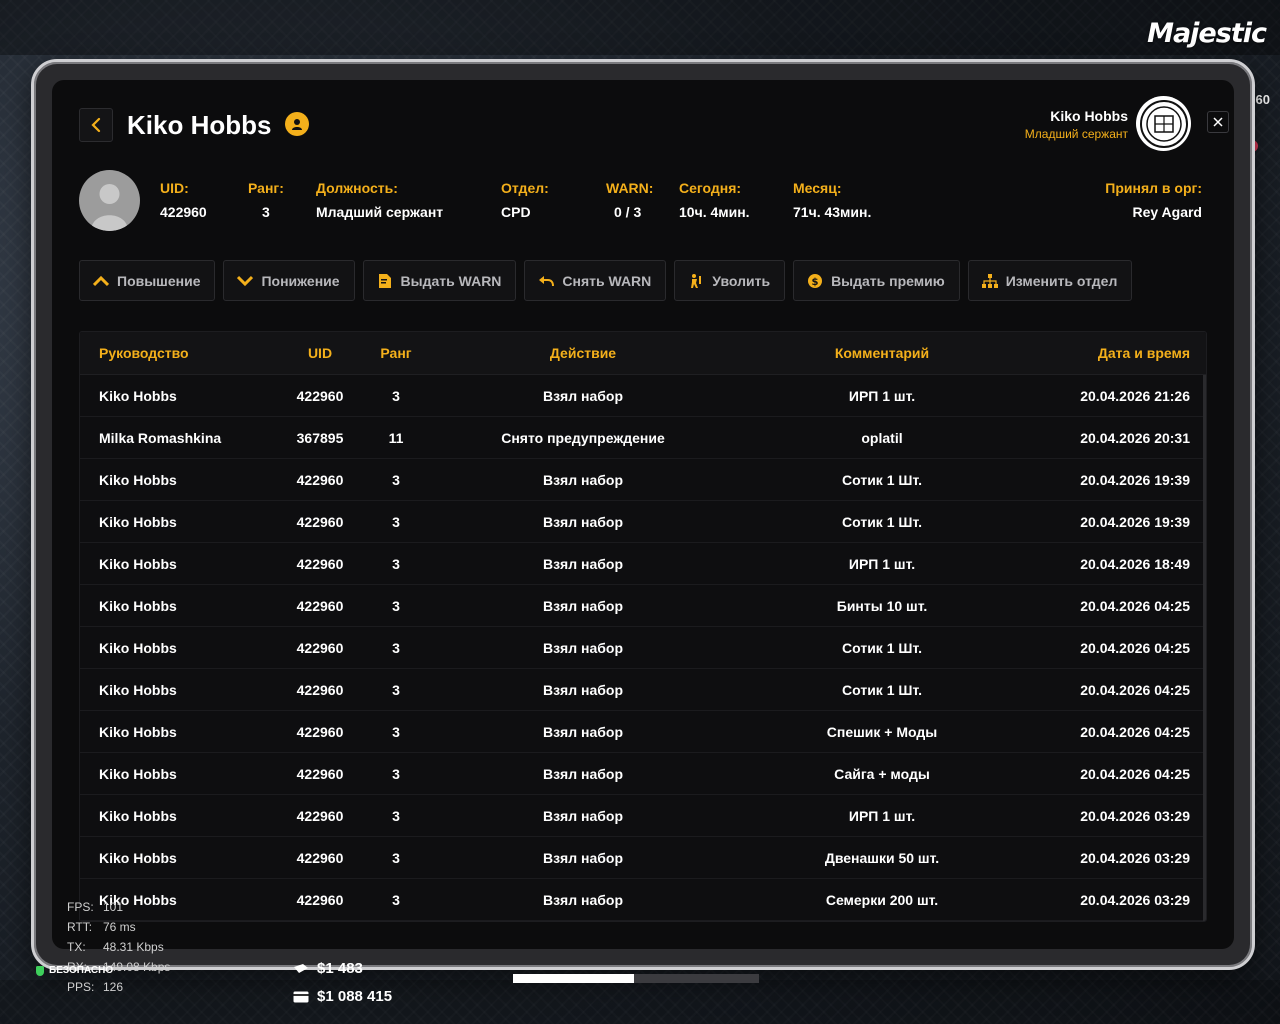 The image size is (1280, 1024). I want to click on table-scrollbar, so click(1204, 648).